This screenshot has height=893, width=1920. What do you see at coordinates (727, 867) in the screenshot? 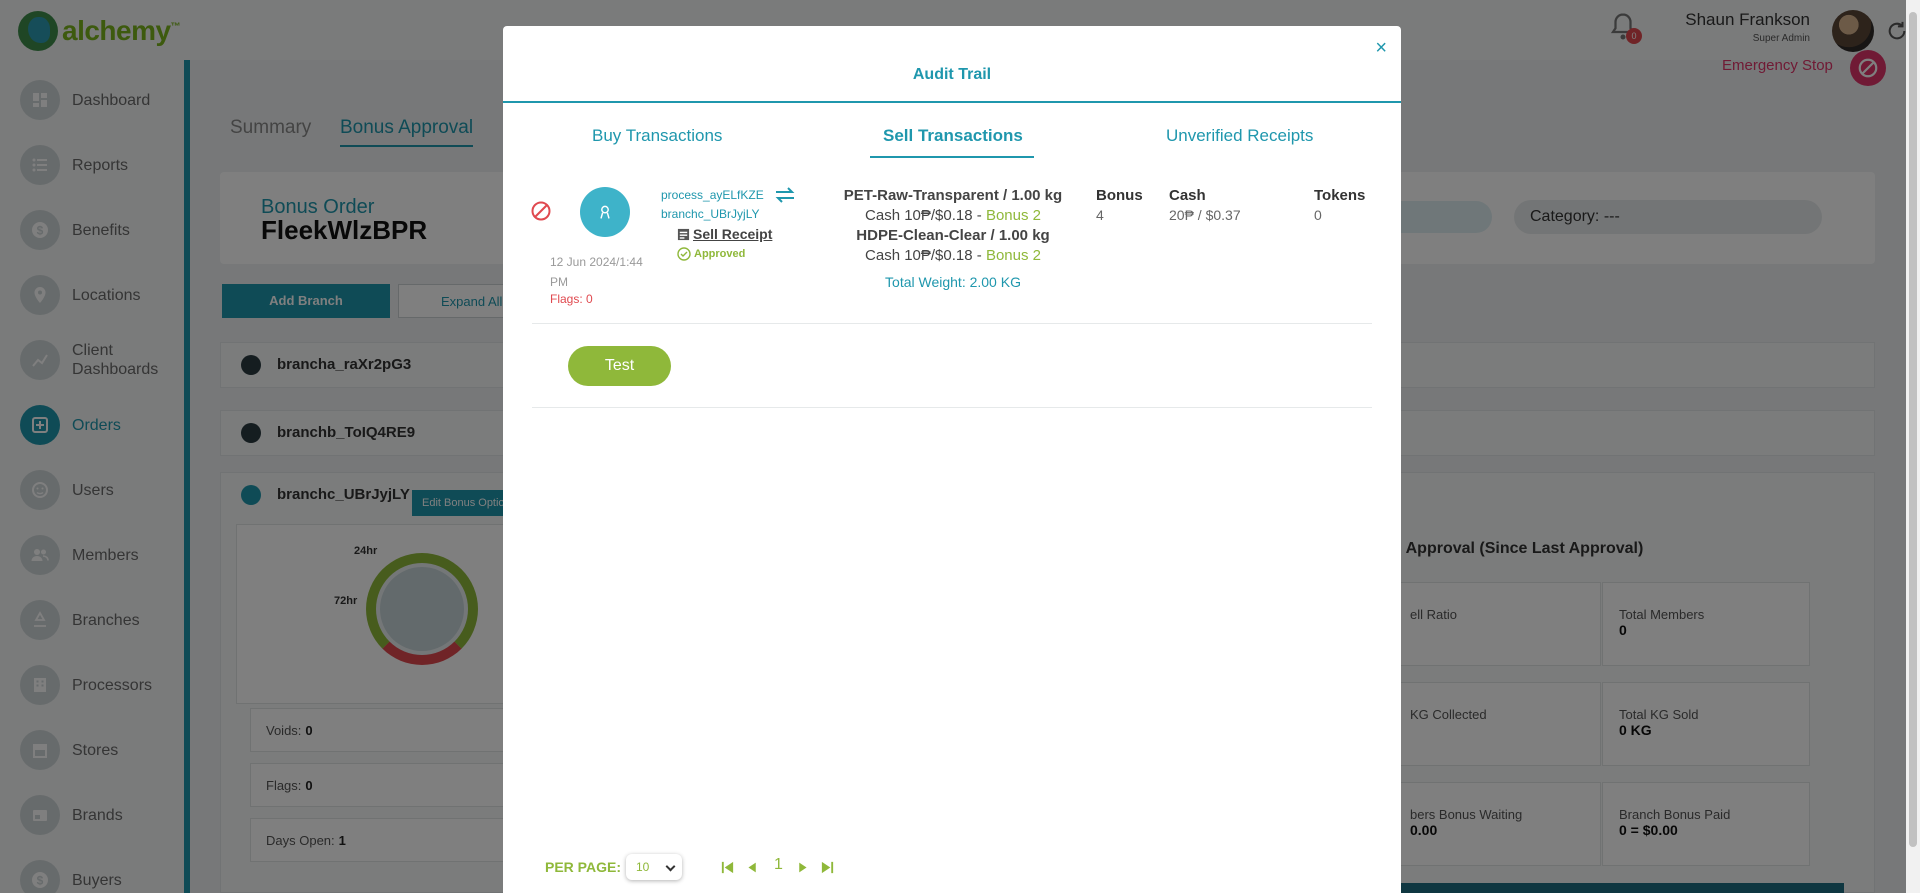
I see `first-page-icon` at bounding box center [727, 867].